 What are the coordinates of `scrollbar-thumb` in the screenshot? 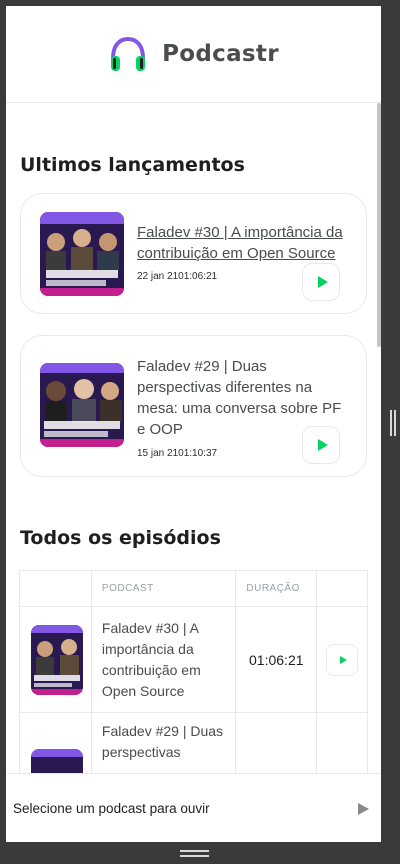 It's located at (379, 225).